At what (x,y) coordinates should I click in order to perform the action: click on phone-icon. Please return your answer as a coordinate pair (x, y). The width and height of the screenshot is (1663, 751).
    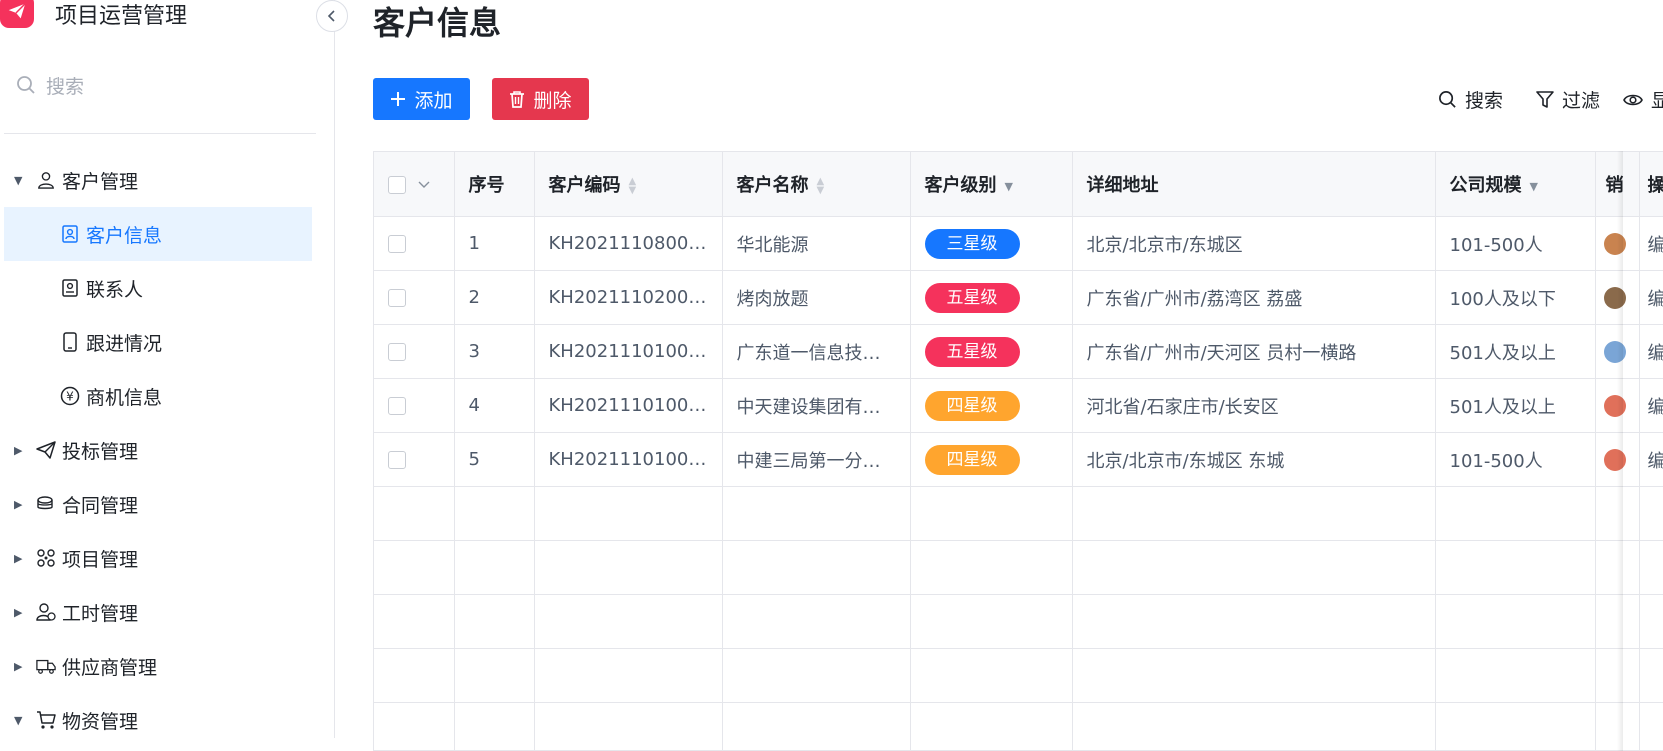
    Looking at the image, I should click on (70, 342).